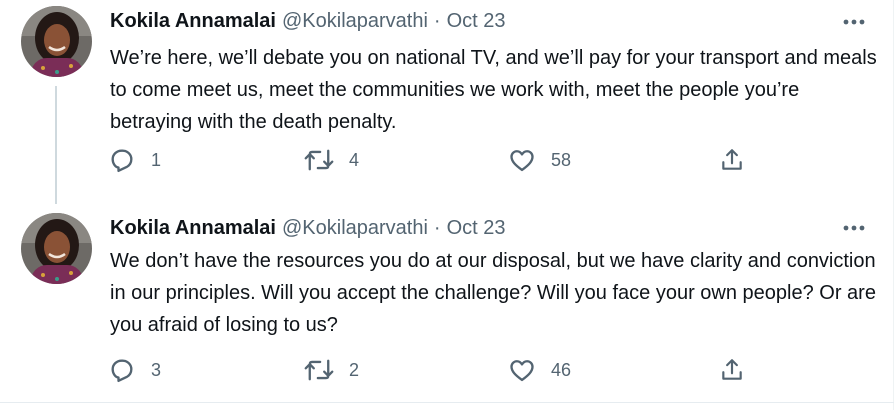 This screenshot has height=410, width=894. What do you see at coordinates (539, 370) in the screenshot?
I see `like-button: 46` at bounding box center [539, 370].